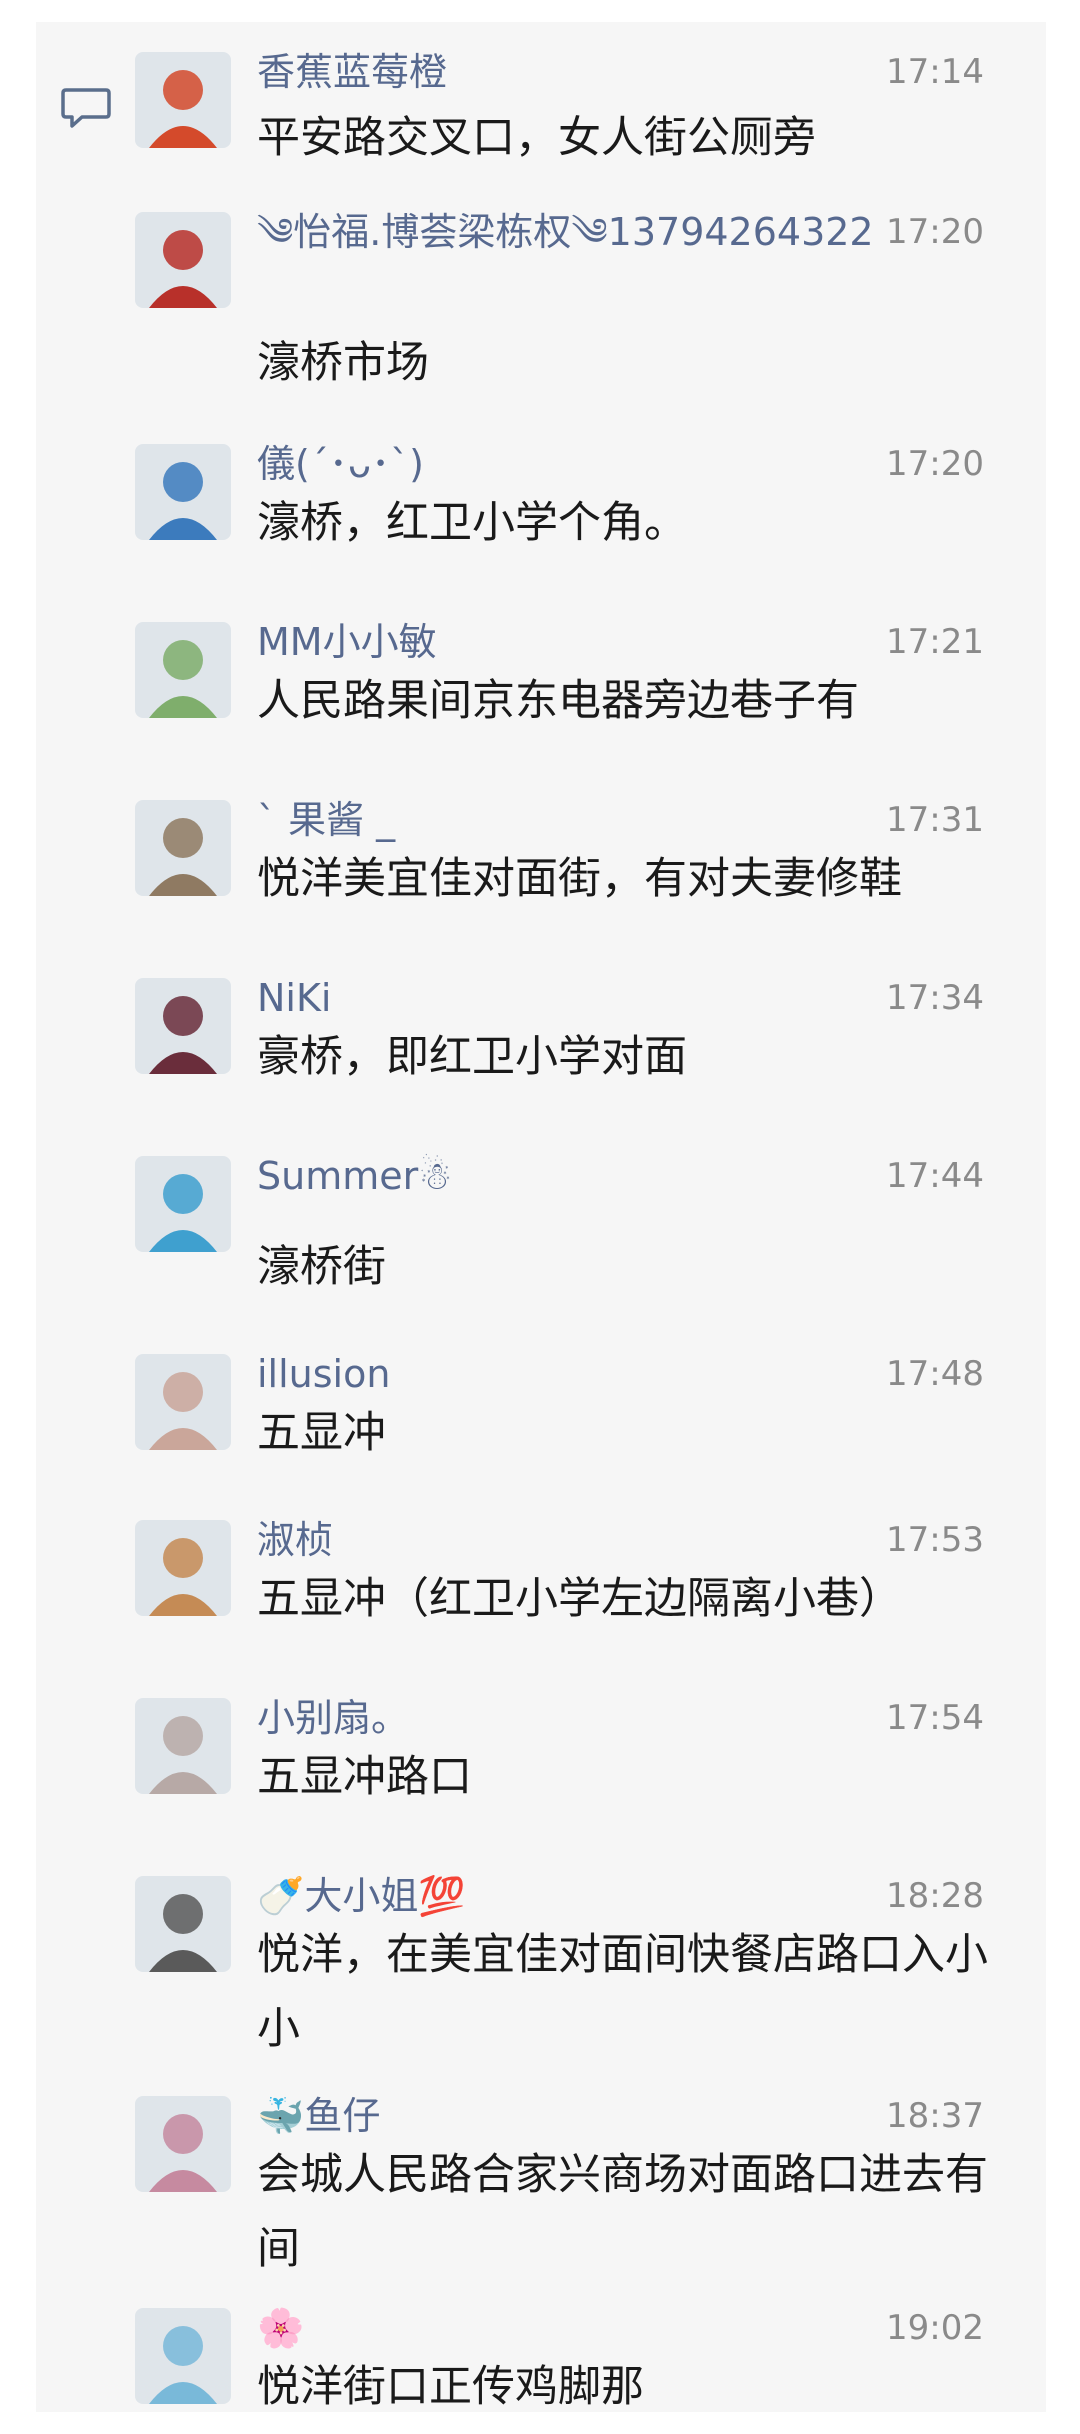  Describe the element at coordinates (323, 1374) in the screenshot. I see `sender-name: illusion` at that location.